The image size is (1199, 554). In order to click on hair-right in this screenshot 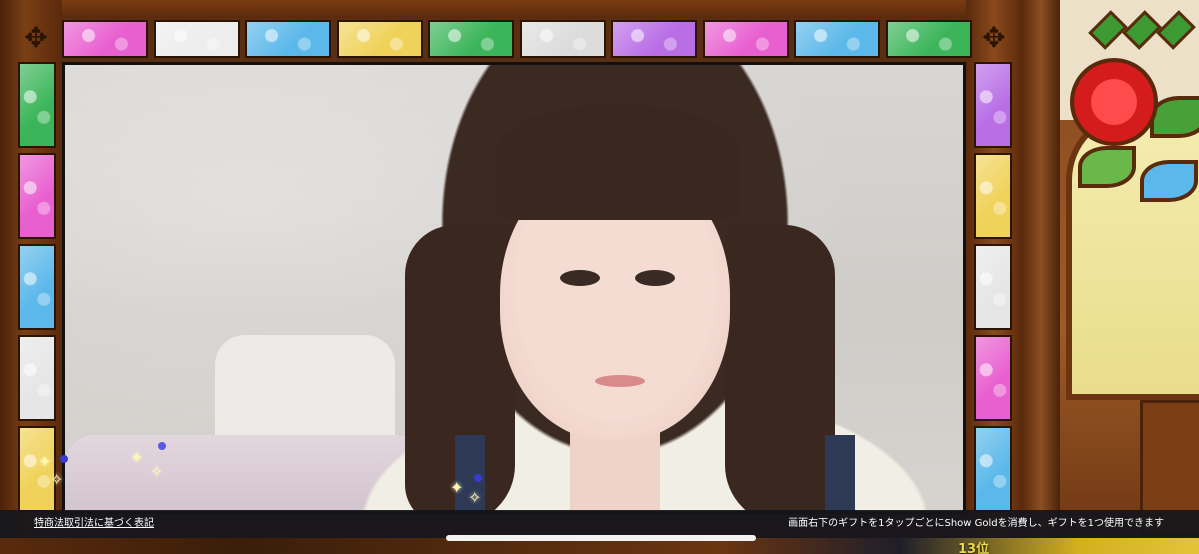, I will do `click(780, 368)`.